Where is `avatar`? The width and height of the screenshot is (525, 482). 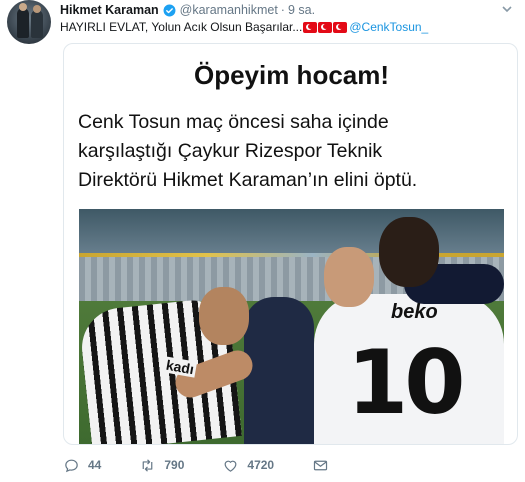 avatar is located at coordinates (29, 22).